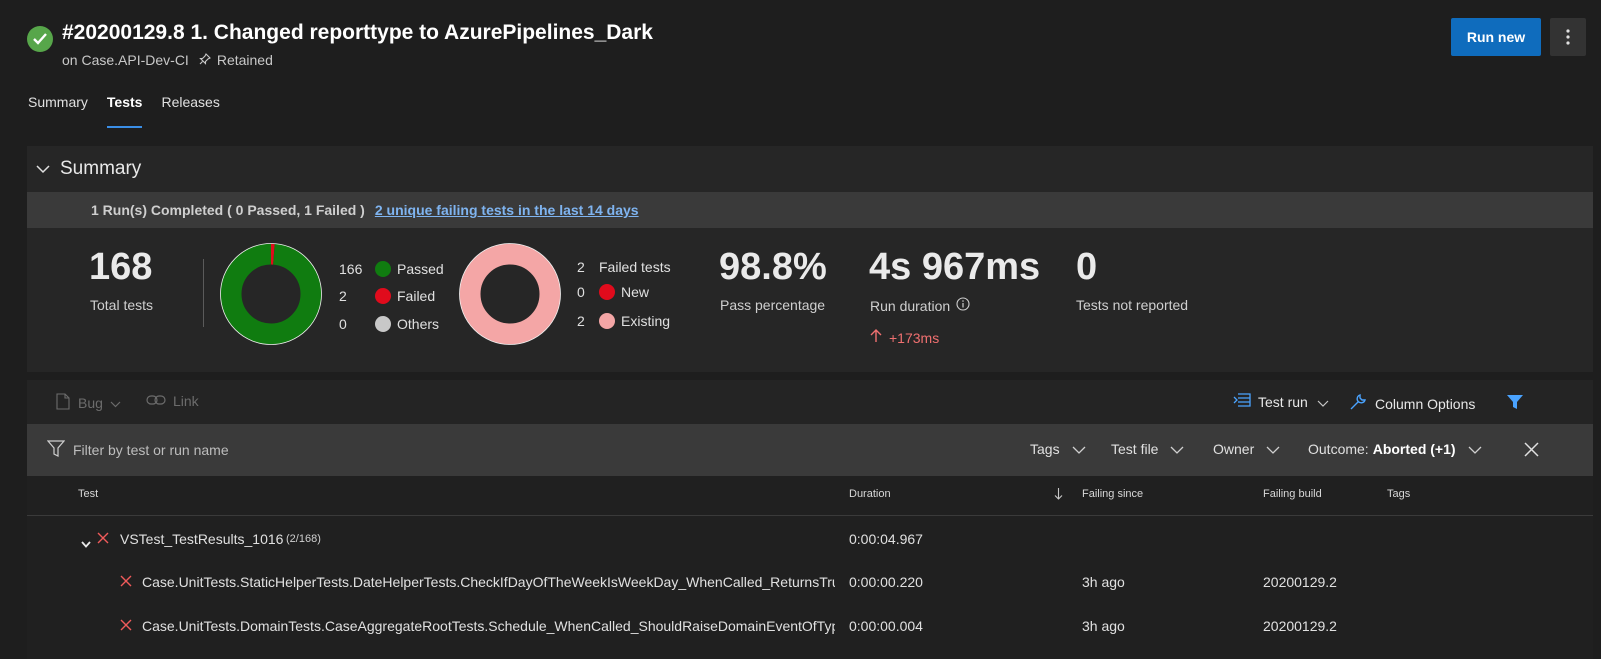 The image size is (1601, 659). What do you see at coordinates (416, 296) in the screenshot?
I see `failed-label: Failed` at bounding box center [416, 296].